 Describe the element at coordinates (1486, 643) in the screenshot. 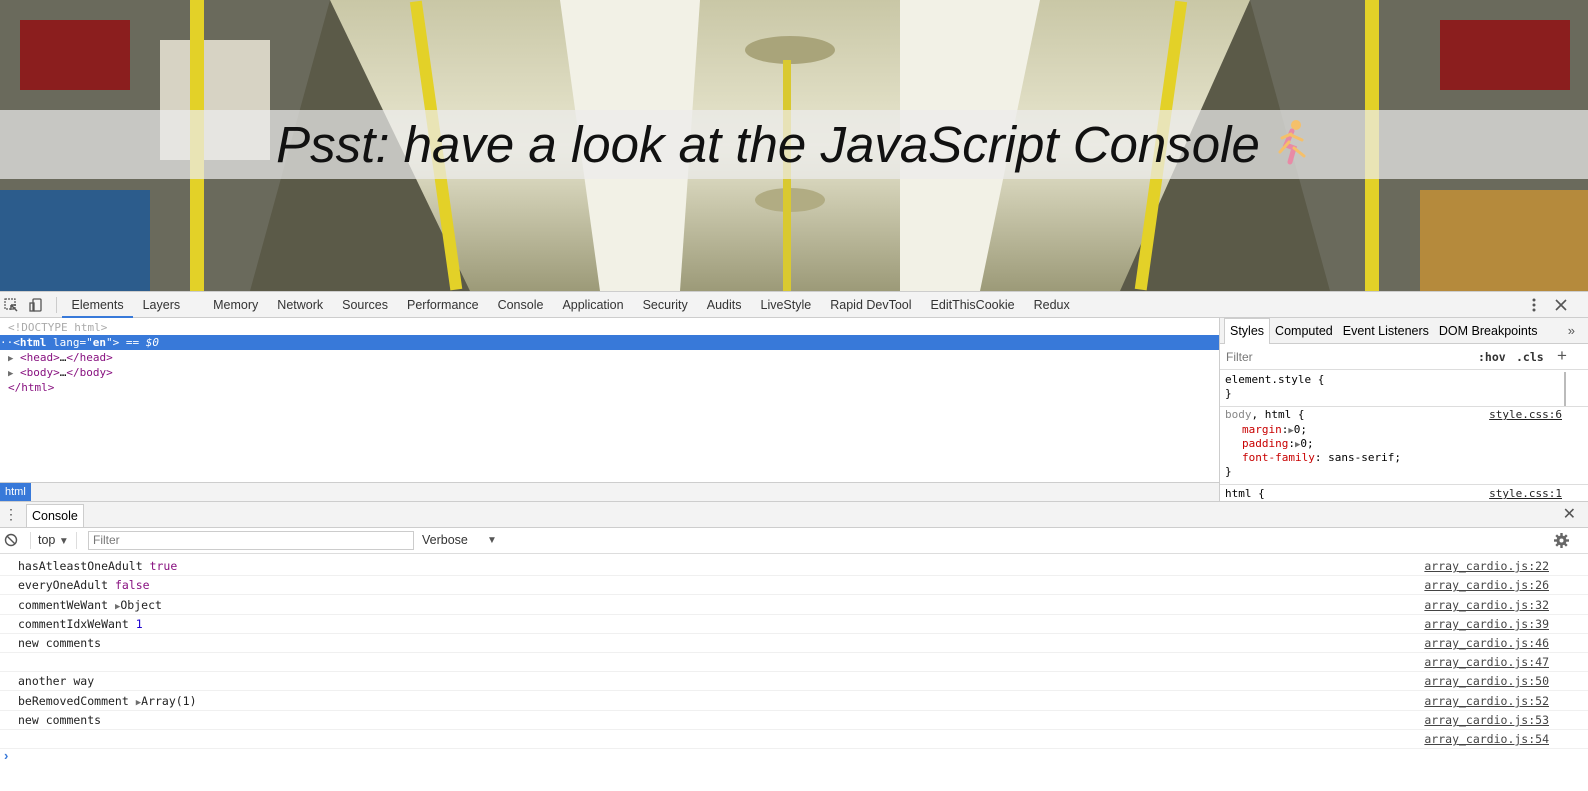

I see `log-source-link: array_cardio.js:46` at that location.